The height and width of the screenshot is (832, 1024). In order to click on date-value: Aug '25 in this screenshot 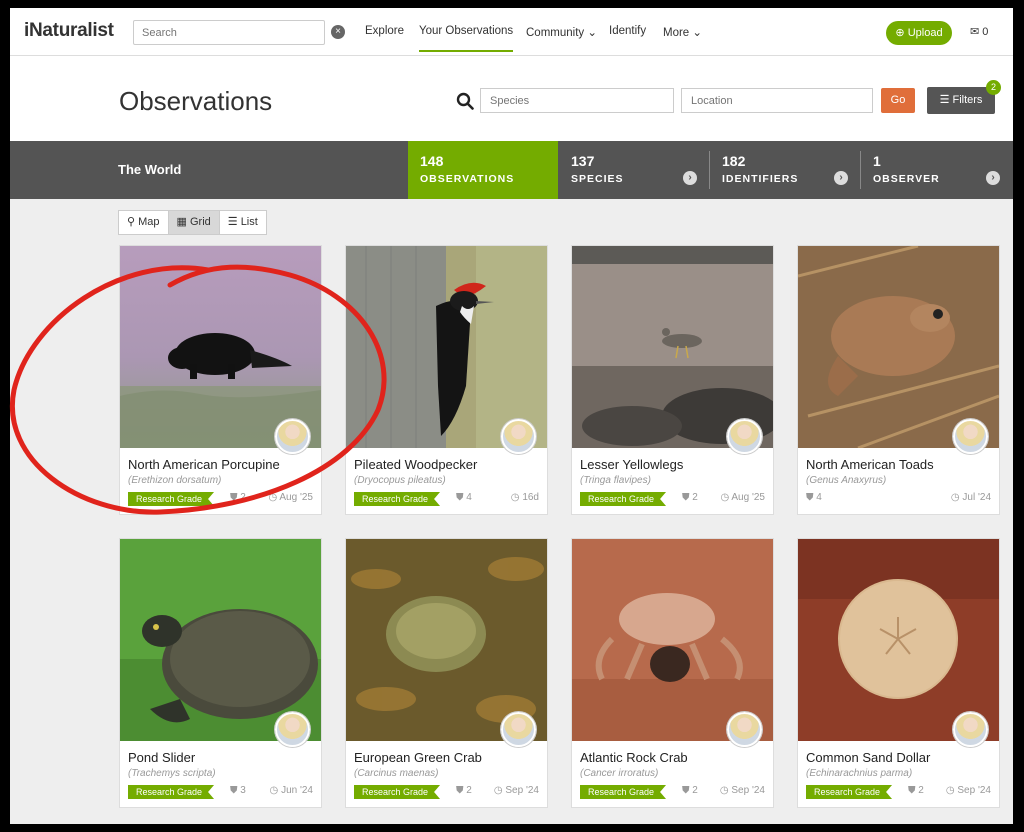, I will do `click(296, 497)`.